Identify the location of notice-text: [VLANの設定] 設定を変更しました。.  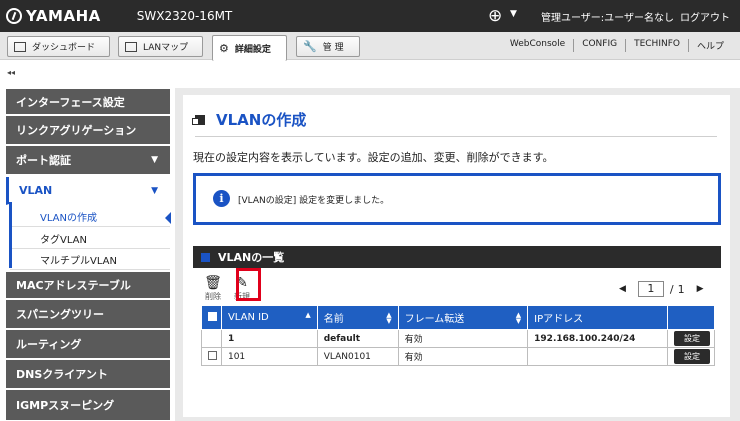
(314, 201).